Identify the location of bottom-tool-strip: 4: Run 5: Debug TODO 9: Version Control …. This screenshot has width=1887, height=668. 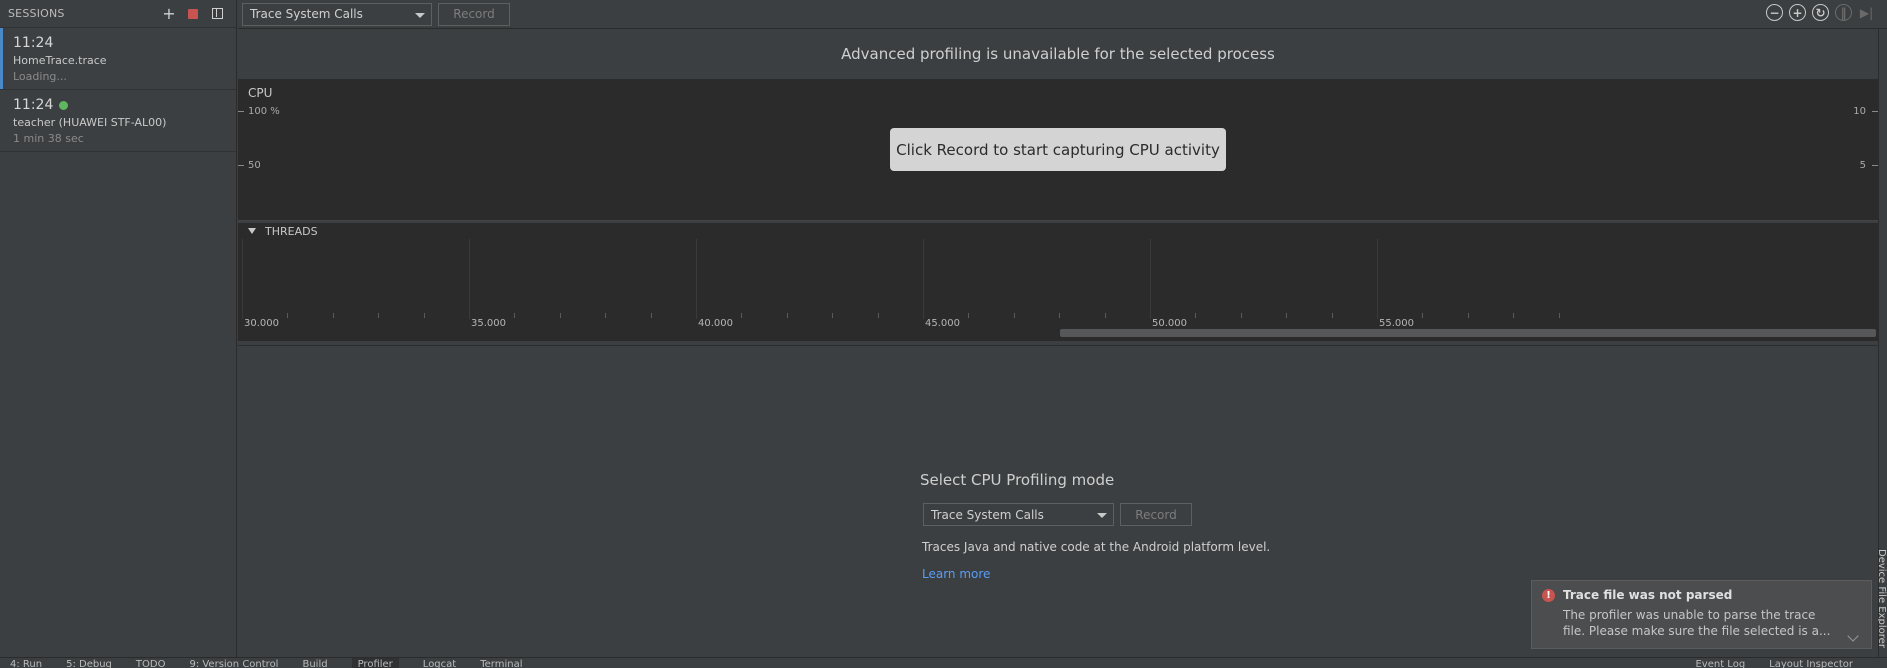
(943, 662).